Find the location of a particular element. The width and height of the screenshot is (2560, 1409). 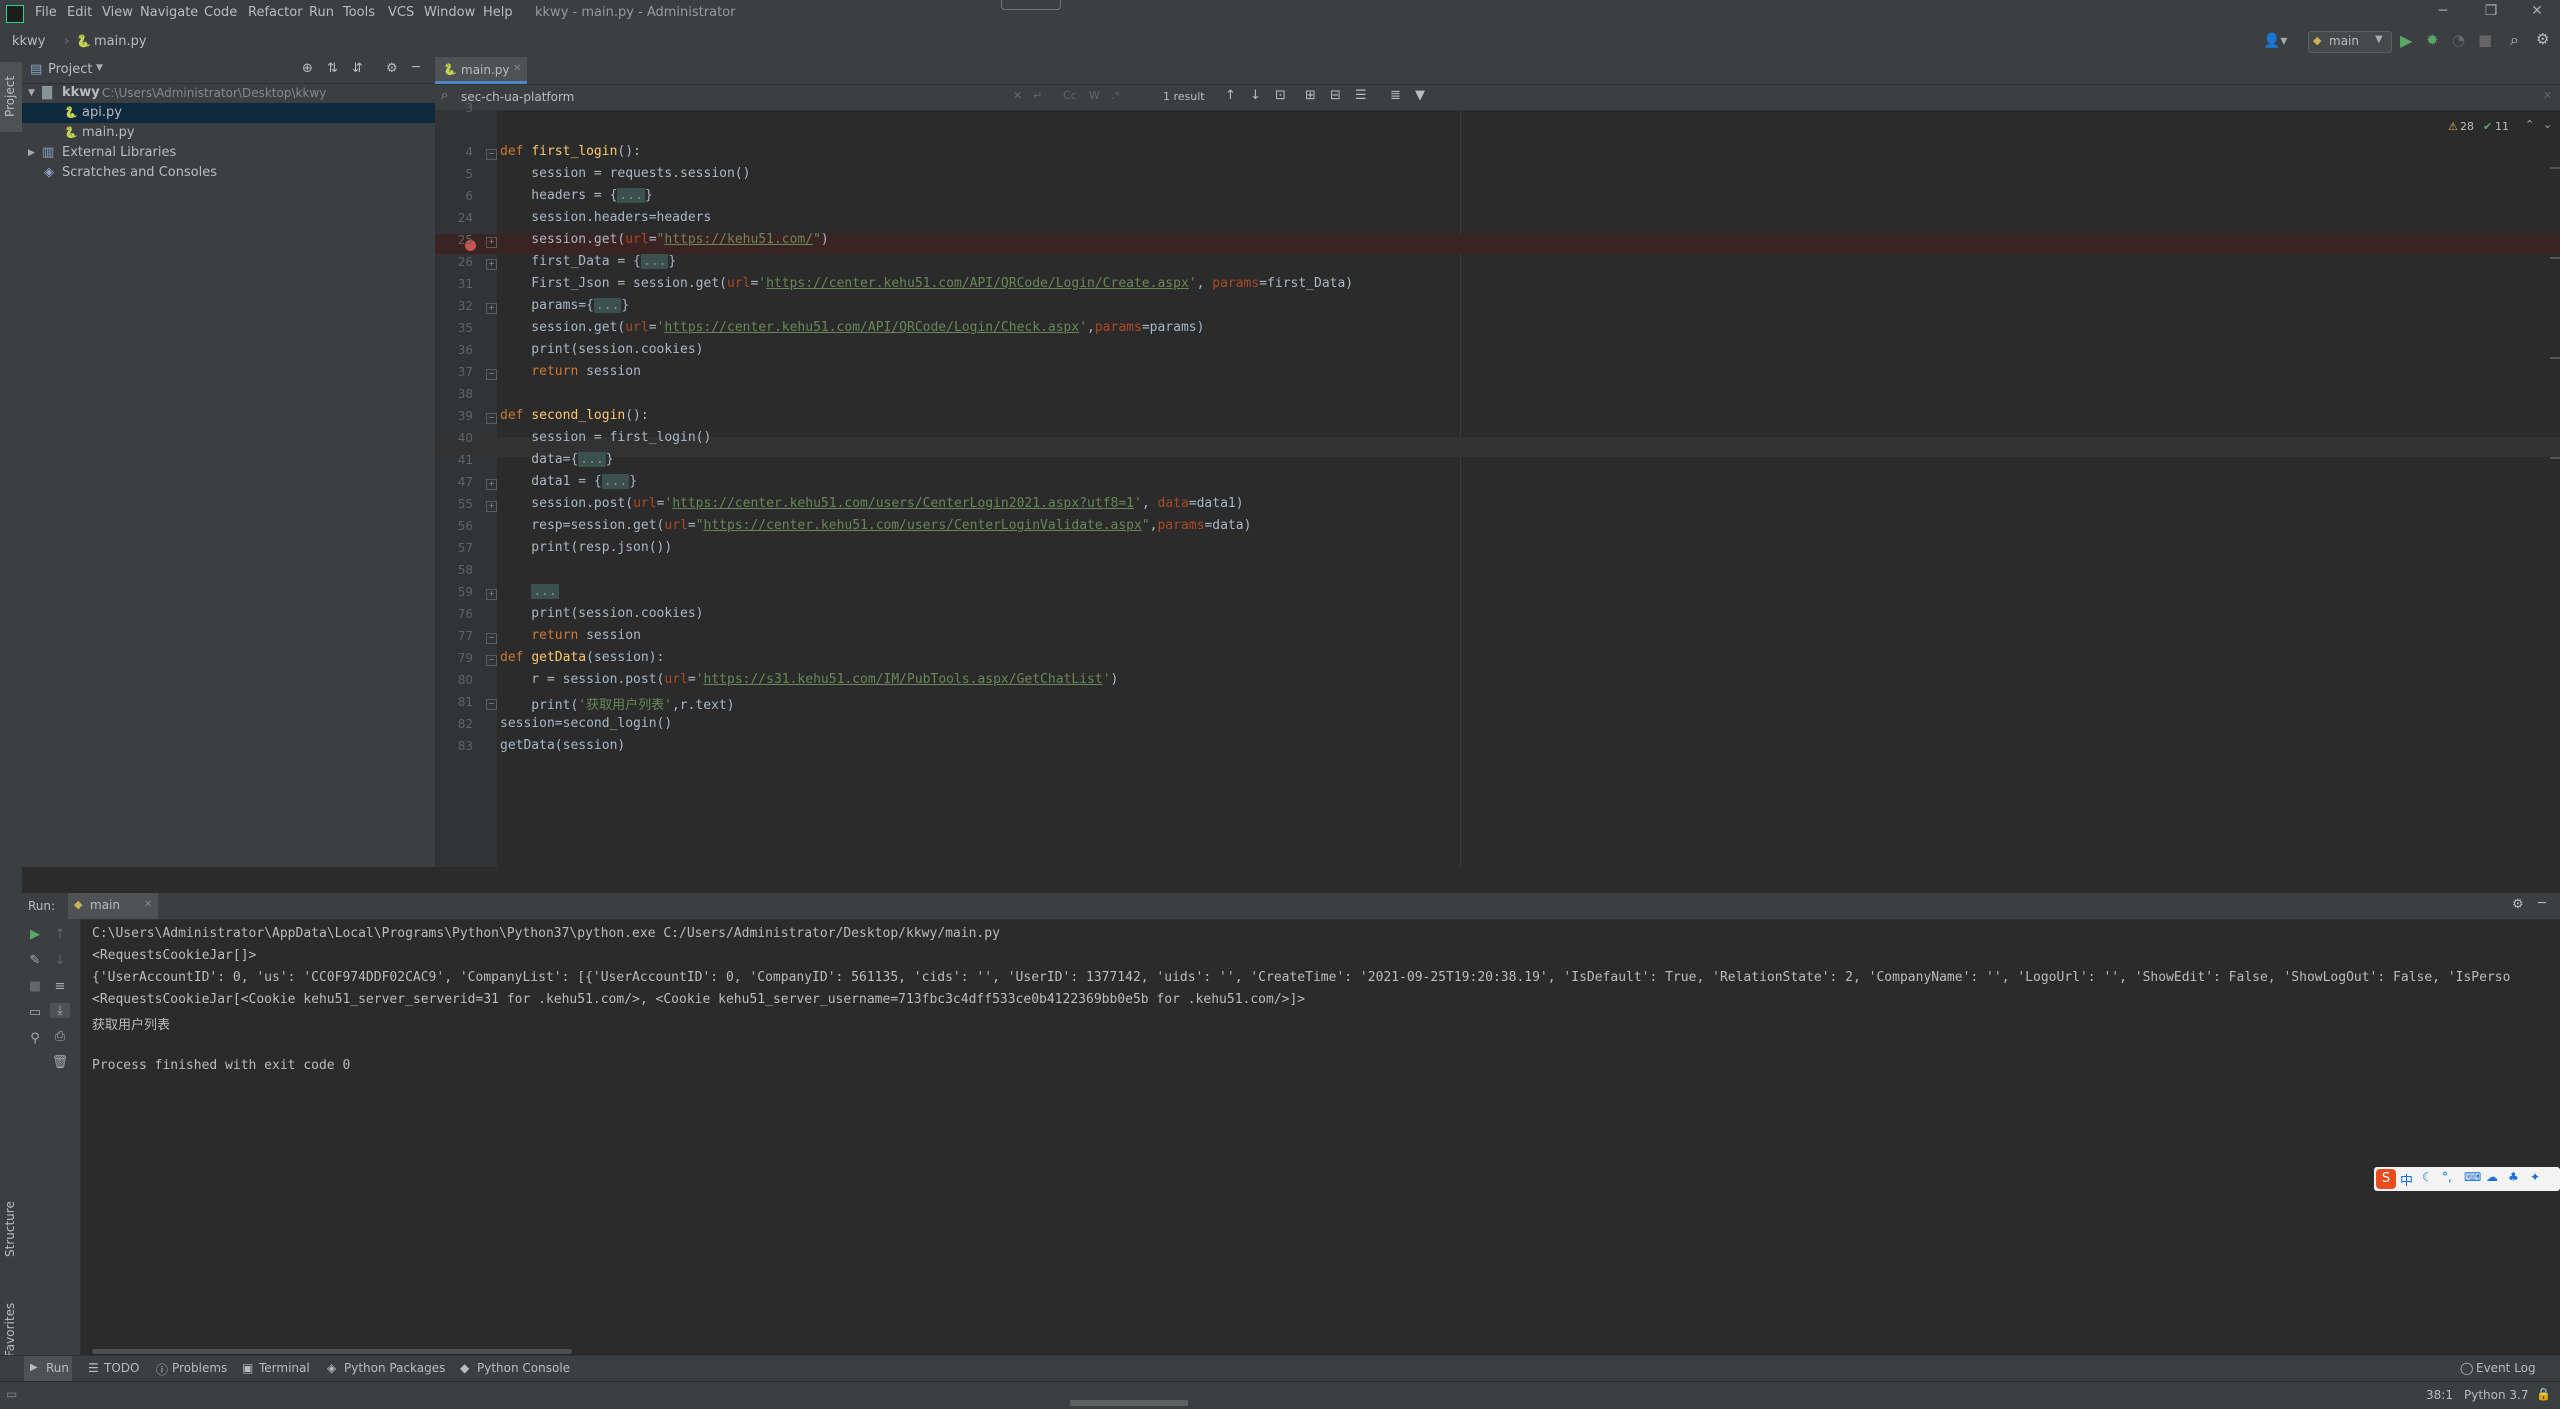

ok-check-icon: ✔ is located at coordinates (2487, 126).